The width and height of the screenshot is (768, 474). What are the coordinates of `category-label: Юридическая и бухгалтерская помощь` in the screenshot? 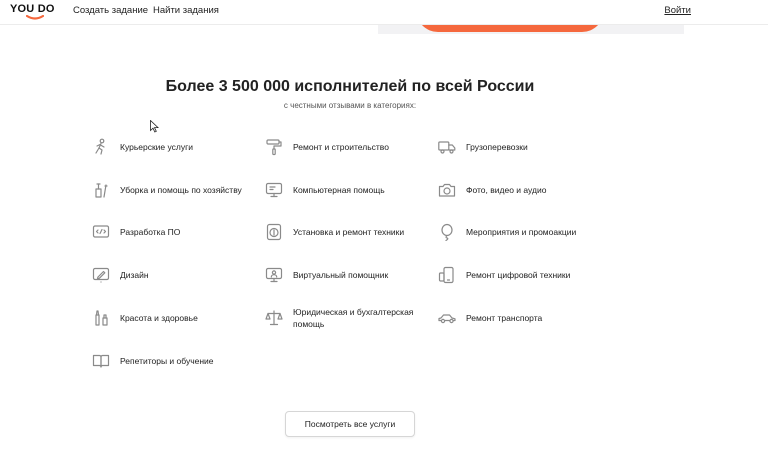 It's located at (353, 318).